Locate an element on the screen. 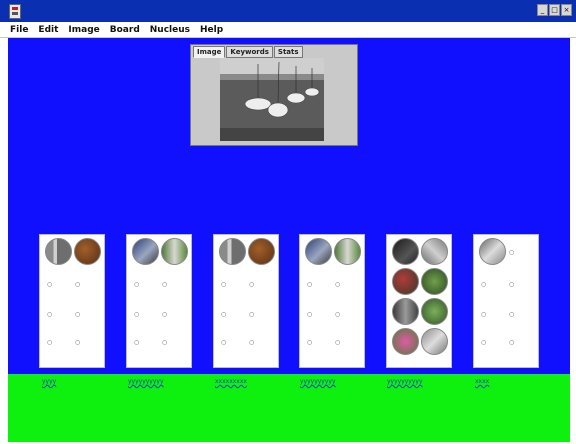 This screenshot has height=444, width=576. menu-file: File is located at coordinates (19, 30).